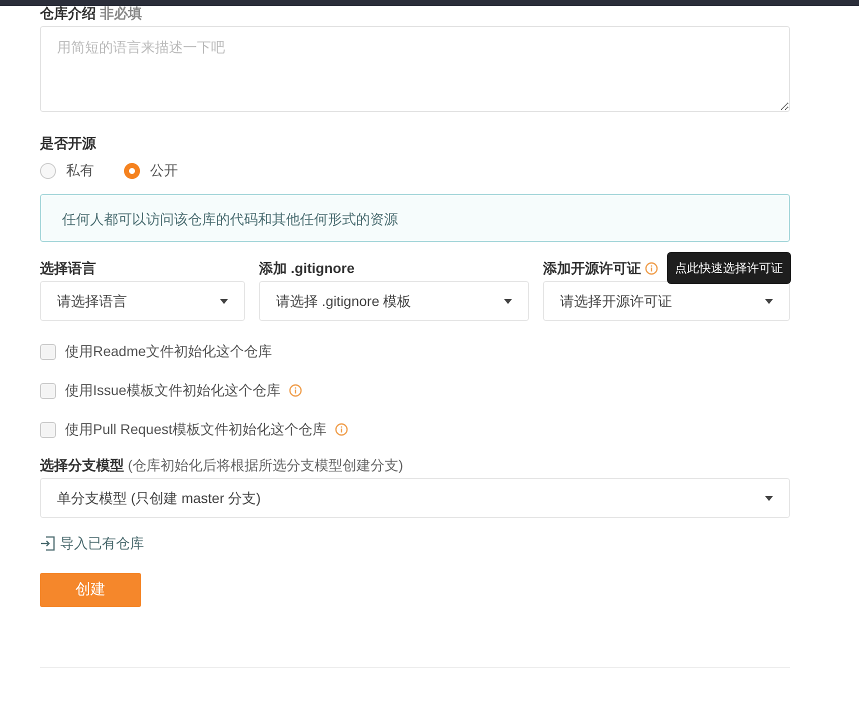  I want to click on notice-text: 任何人都可以访问该仓库的代码和其他任何形式的资源, so click(415, 218).